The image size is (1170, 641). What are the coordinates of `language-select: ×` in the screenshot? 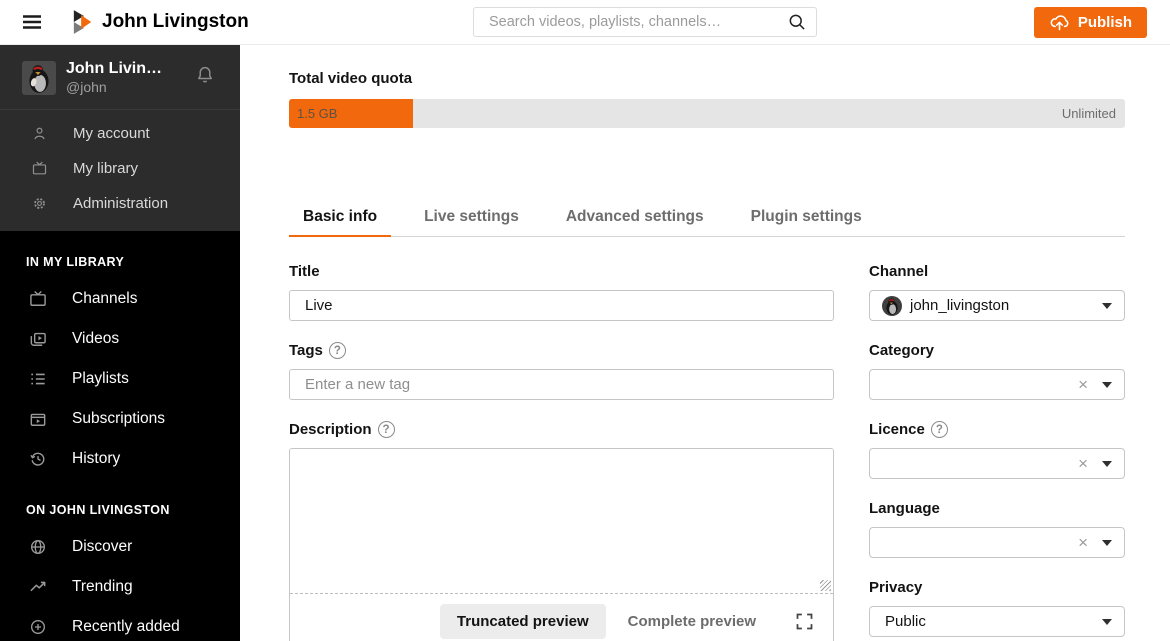 It's located at (997, 542).